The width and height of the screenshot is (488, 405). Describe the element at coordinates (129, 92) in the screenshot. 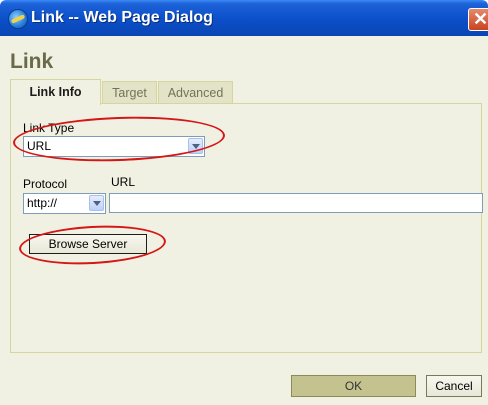

I see `tab-target: Target` at that location.